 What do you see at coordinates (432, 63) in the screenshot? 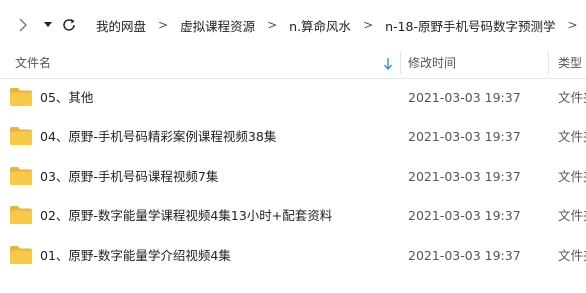
I see `column-header-modified: 修改时间` at bounding box center [432, 63].